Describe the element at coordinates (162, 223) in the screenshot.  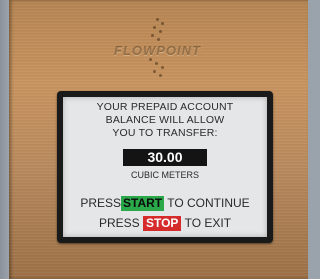
I see `stop-key: STOP` at that location.